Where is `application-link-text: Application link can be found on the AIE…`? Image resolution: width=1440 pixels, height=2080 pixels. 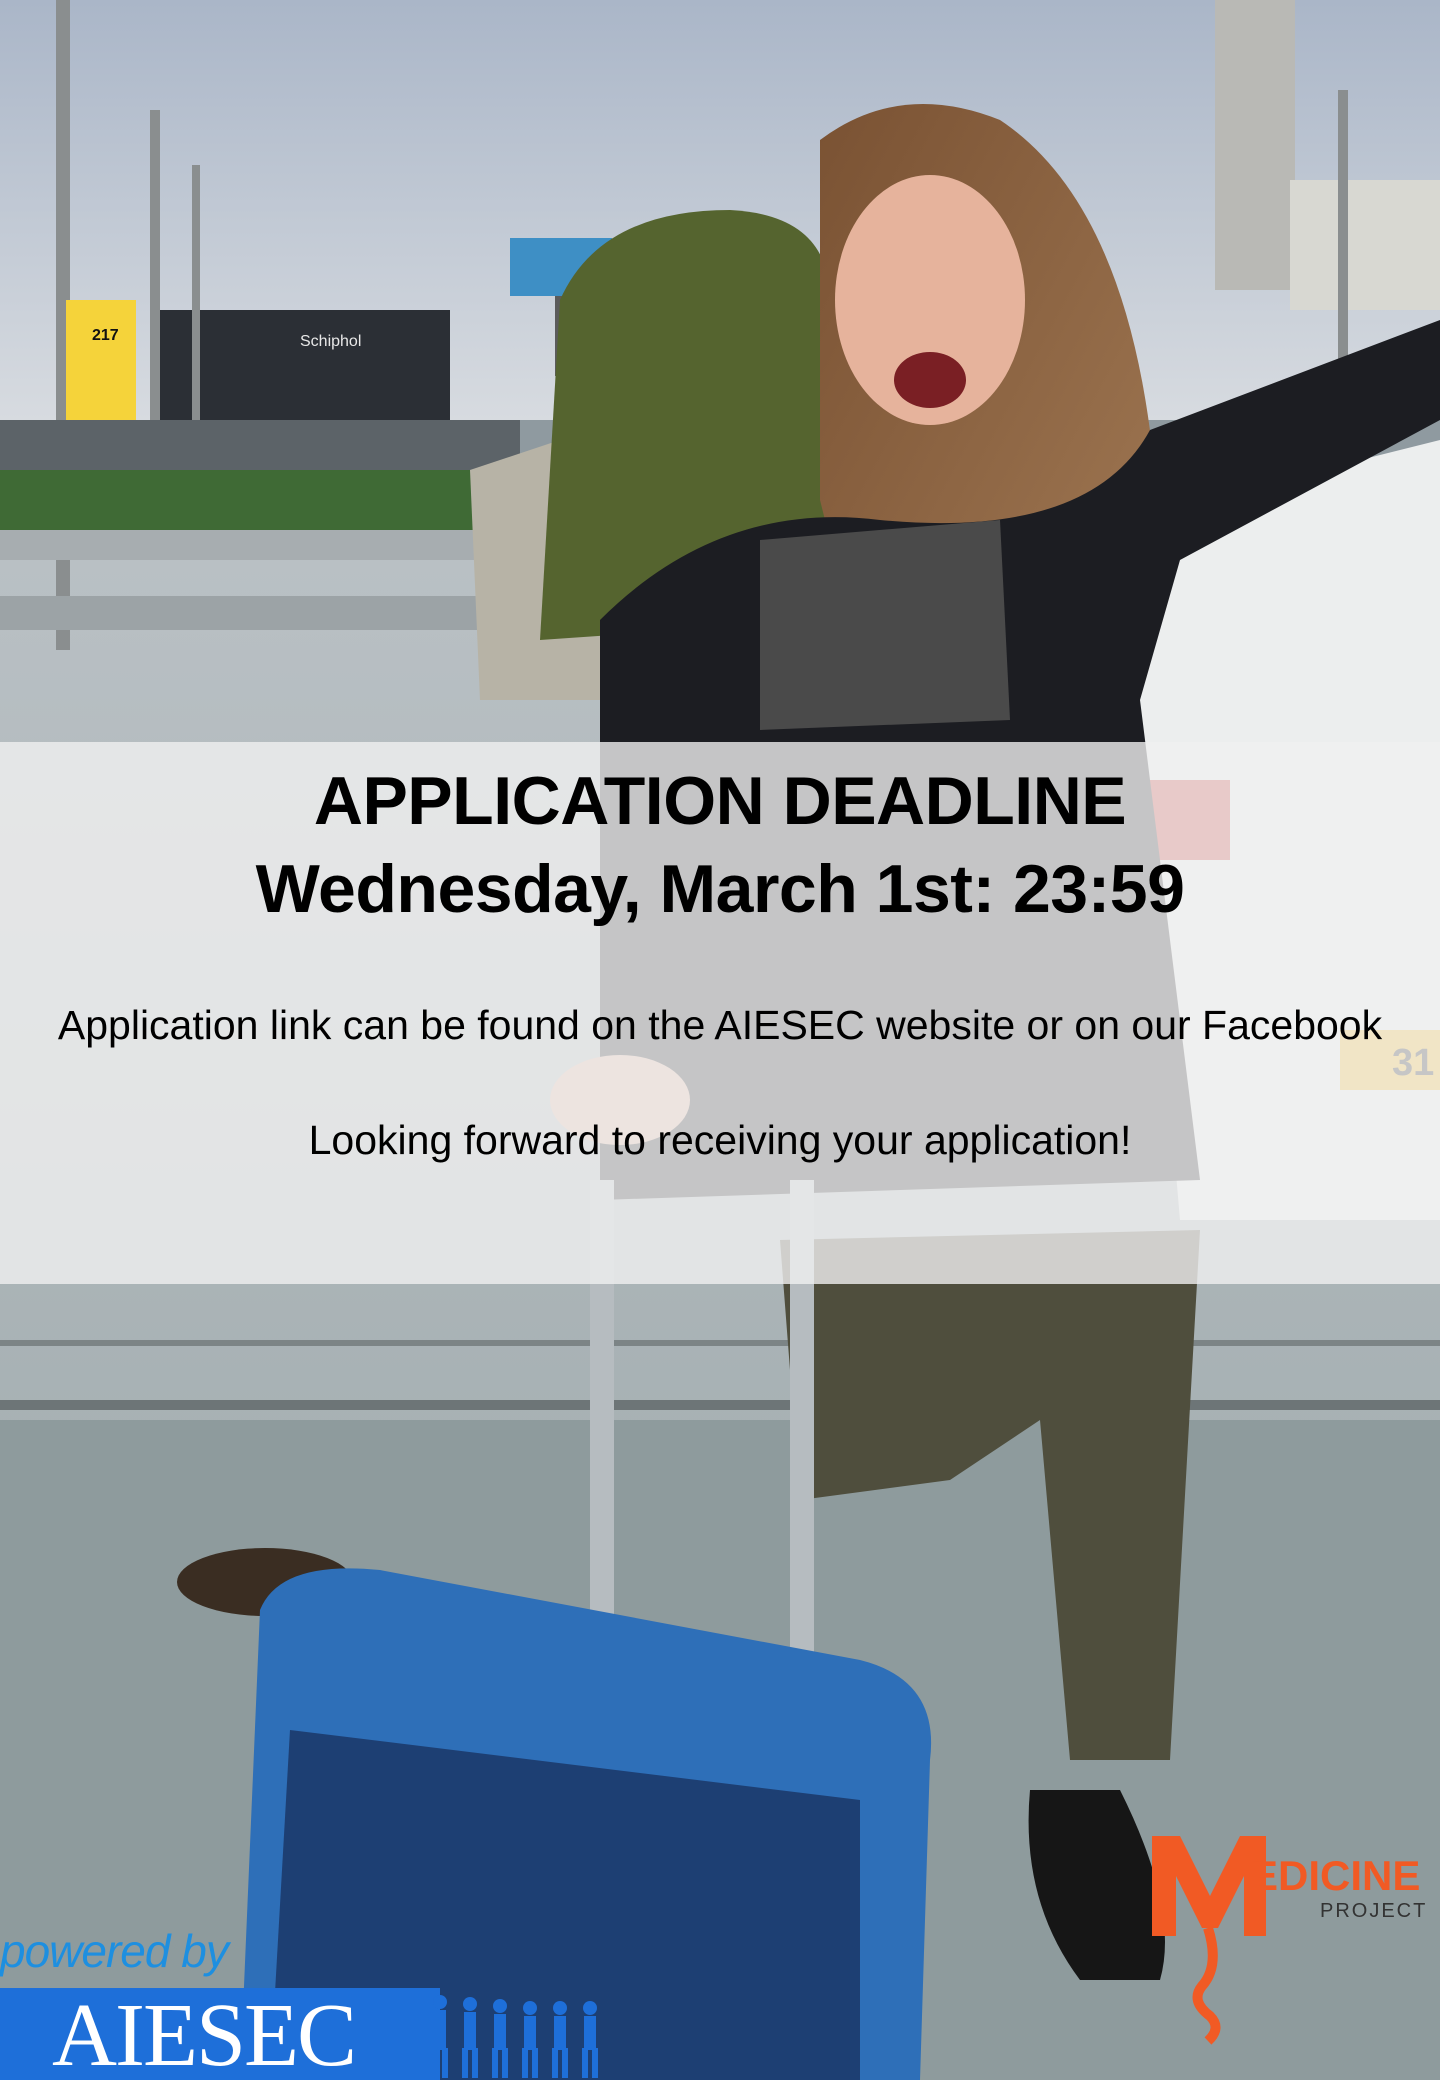 application-link-text: Application link can be found on the AIE… is located at coordinates (720, 1025).